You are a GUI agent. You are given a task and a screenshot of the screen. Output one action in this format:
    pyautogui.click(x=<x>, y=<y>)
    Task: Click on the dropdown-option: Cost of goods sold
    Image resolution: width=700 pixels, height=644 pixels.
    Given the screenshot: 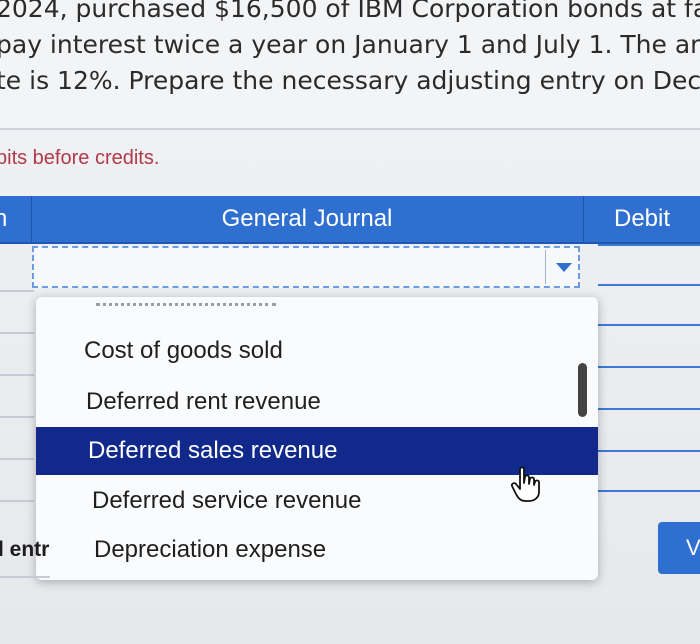 What is the action you would take?
    pyautogui.click(x=317, y=351)
    